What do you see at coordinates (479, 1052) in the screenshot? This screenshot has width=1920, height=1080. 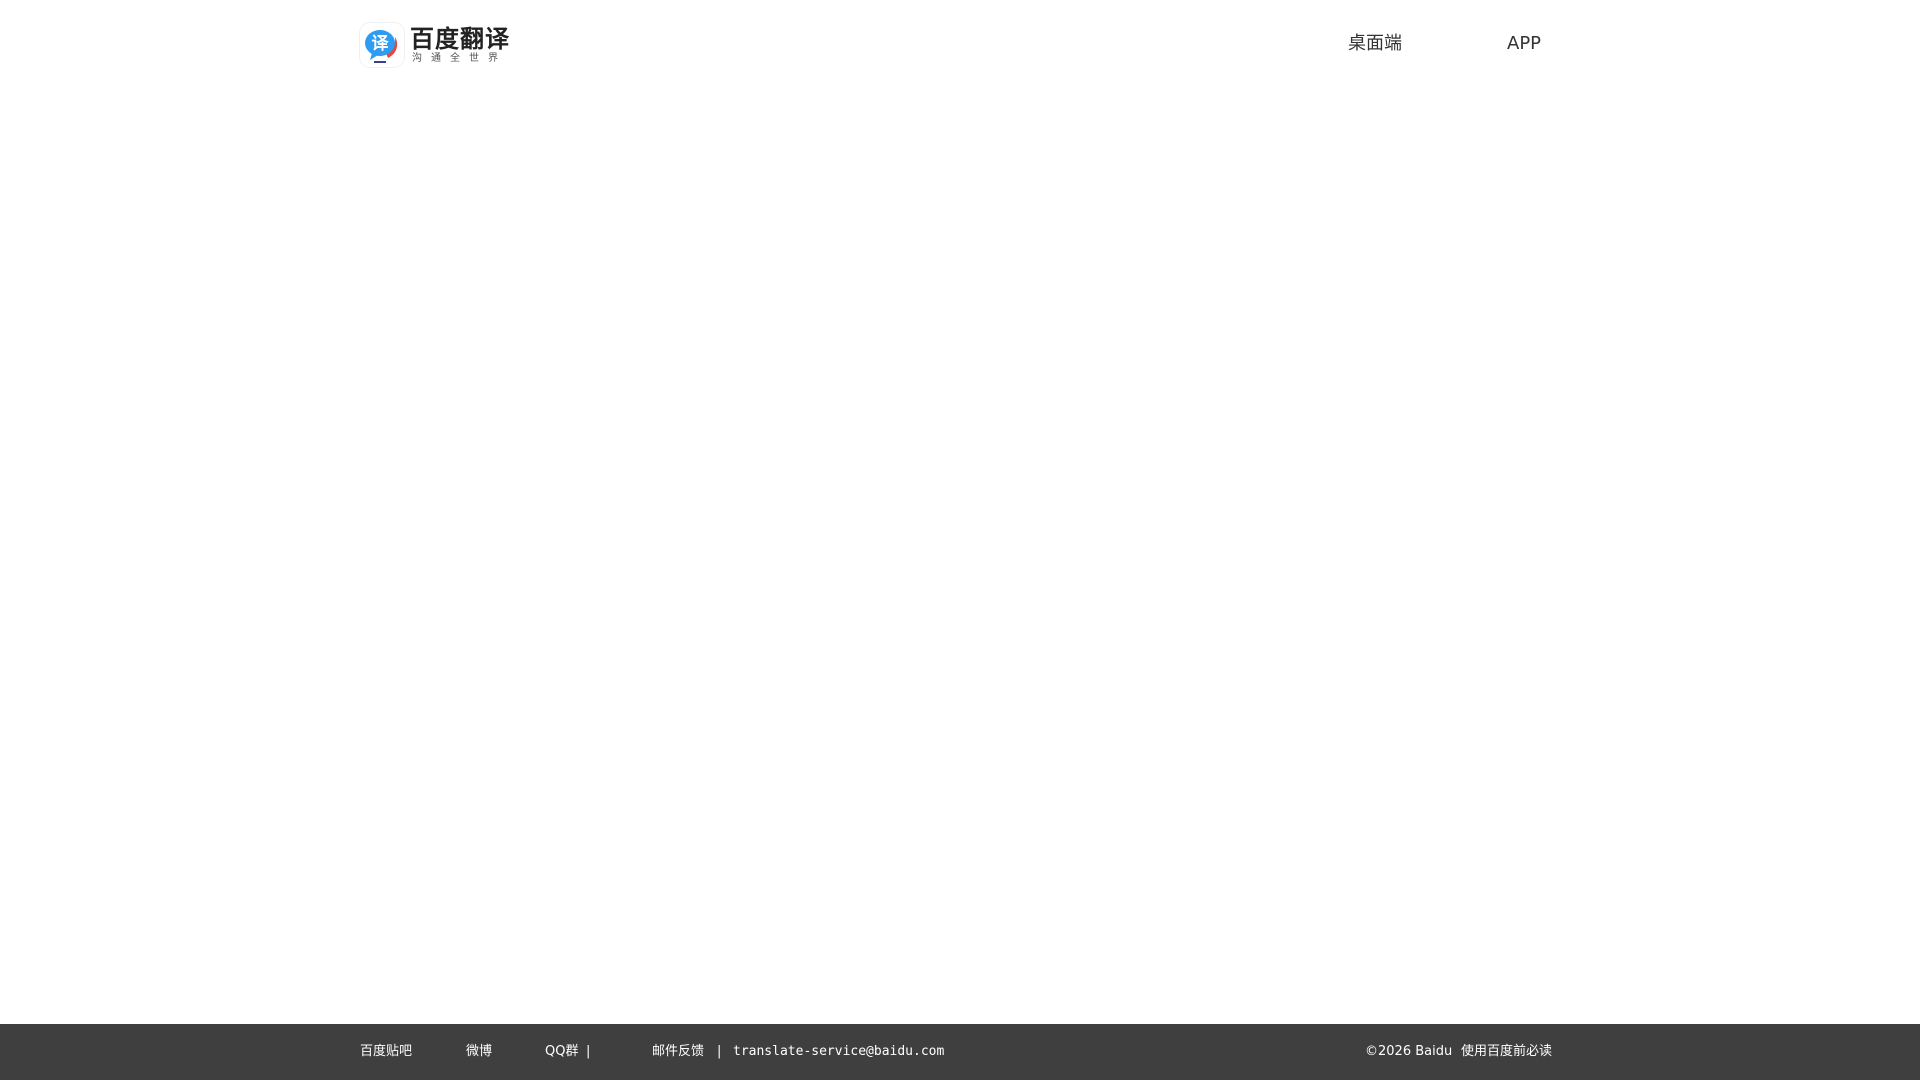 I see `footer-weibo-link: 微博` at bounding box center [479, 1052].